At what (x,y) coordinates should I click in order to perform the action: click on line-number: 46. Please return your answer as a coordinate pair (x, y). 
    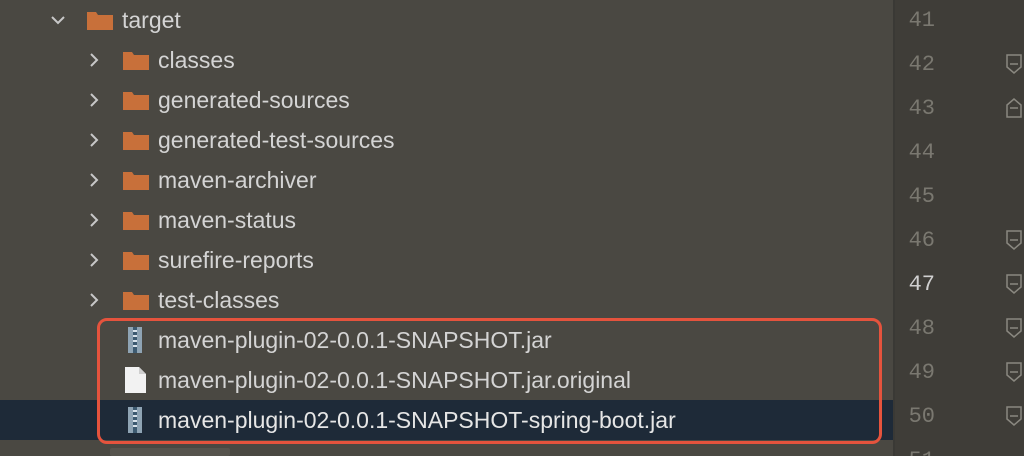
    Looking at the image, I should click on (921, 240).